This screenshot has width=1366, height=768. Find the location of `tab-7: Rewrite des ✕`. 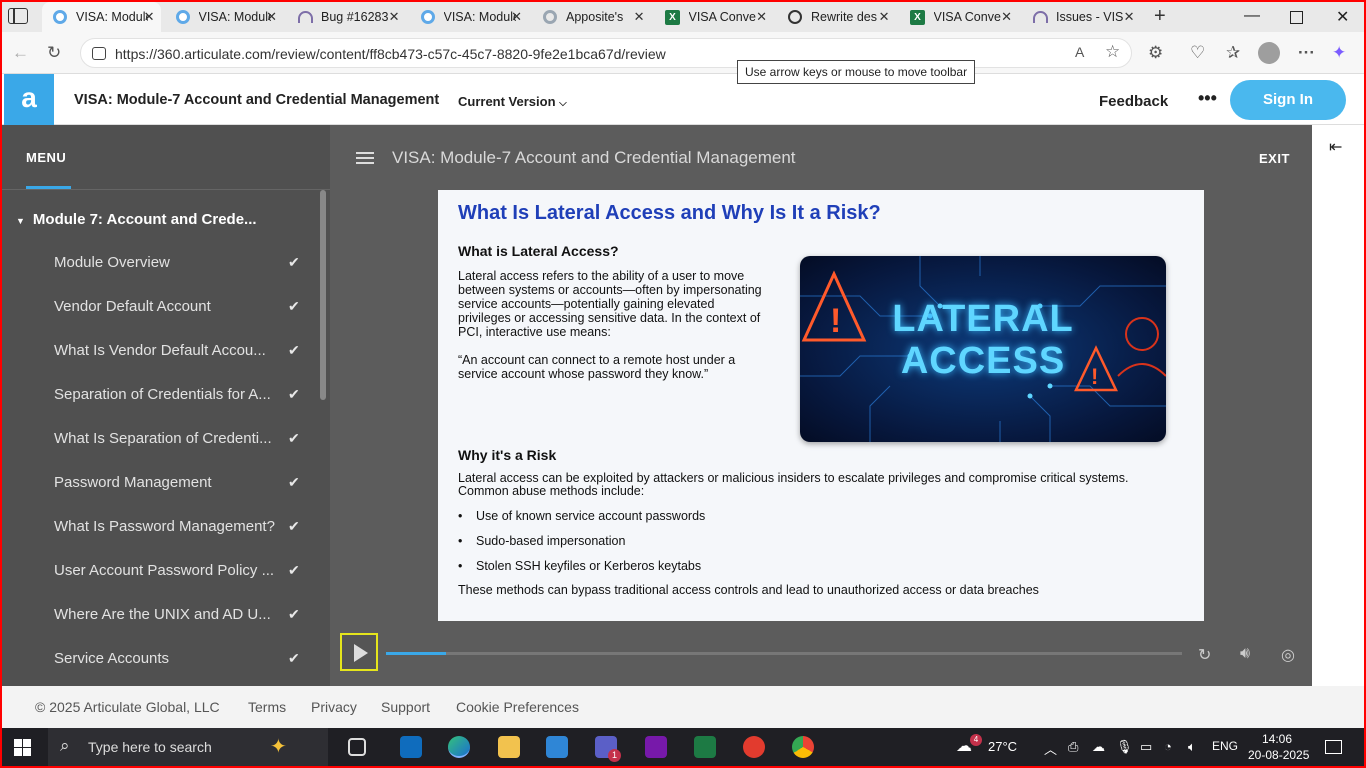

tab-7: Rewrite des ✕ is located at coordinates (836, 17).